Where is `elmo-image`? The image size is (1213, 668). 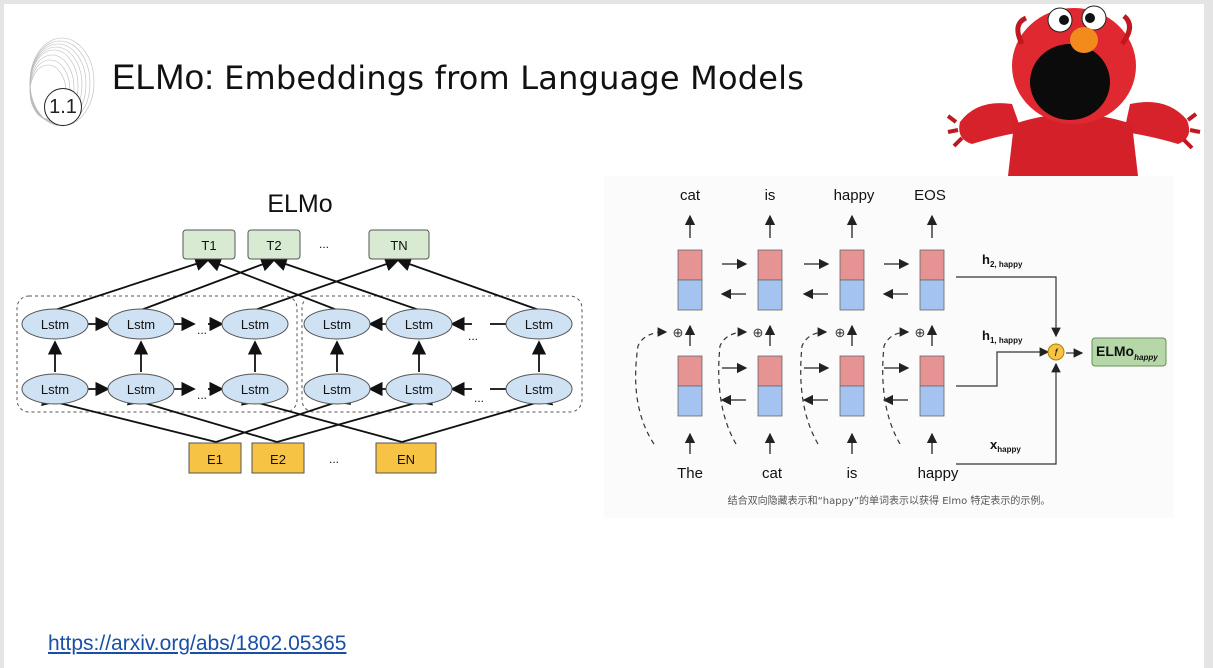
elmo-image is located at coordinates (1073, 90).